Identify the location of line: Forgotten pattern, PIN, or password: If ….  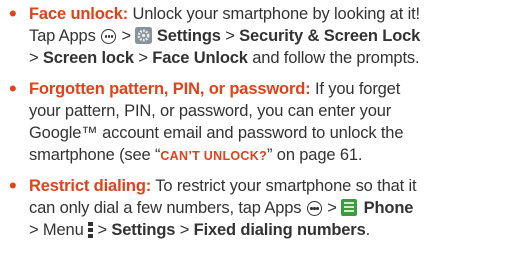
(214, 89).